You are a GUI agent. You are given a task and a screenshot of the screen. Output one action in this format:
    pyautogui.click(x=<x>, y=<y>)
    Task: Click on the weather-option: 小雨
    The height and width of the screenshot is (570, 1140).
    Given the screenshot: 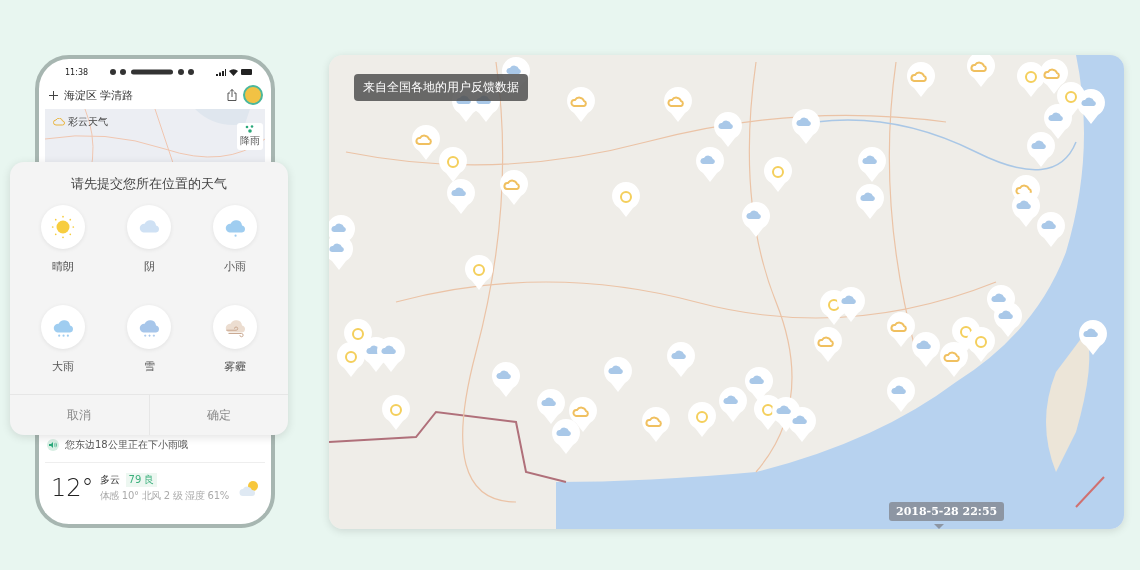 What is the action you would take?
    pyautogui.click(x=235, y=250)
    